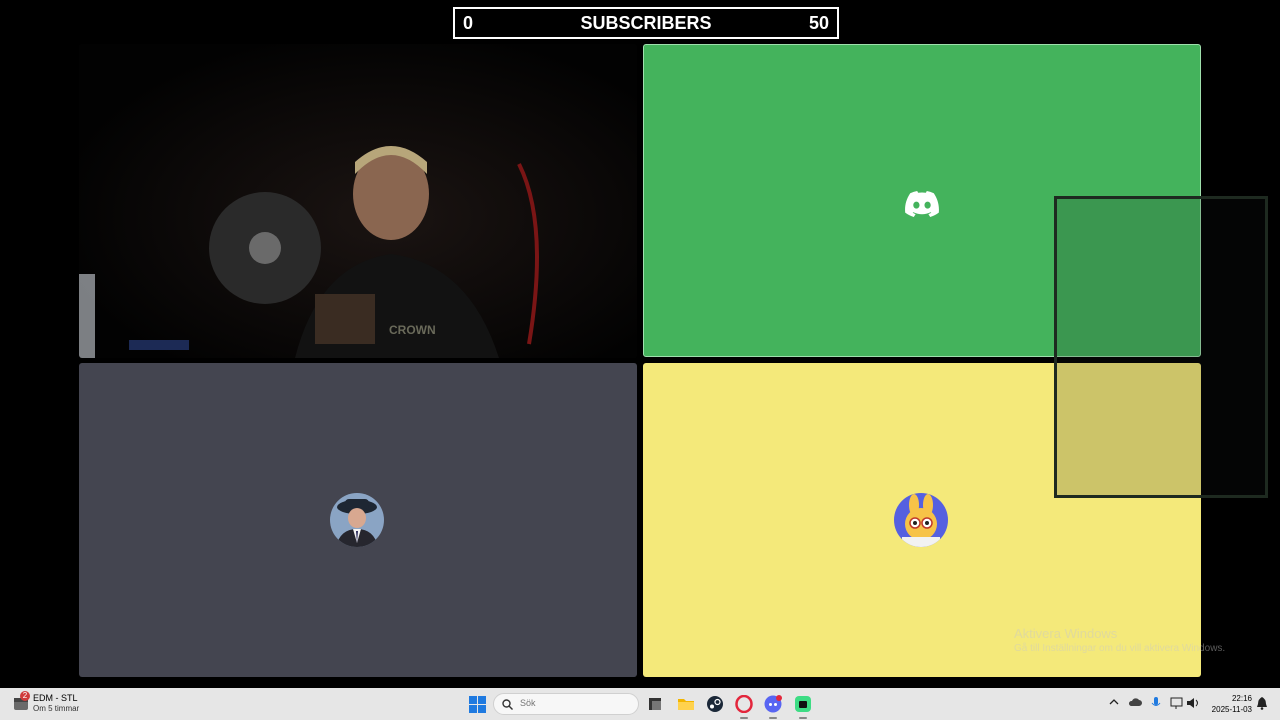 The image size is (1280, 720). Describe the element at coordinates (56, 708) in the screenshot. I see `weather-subtitle: Om 5 timmar` at that location.